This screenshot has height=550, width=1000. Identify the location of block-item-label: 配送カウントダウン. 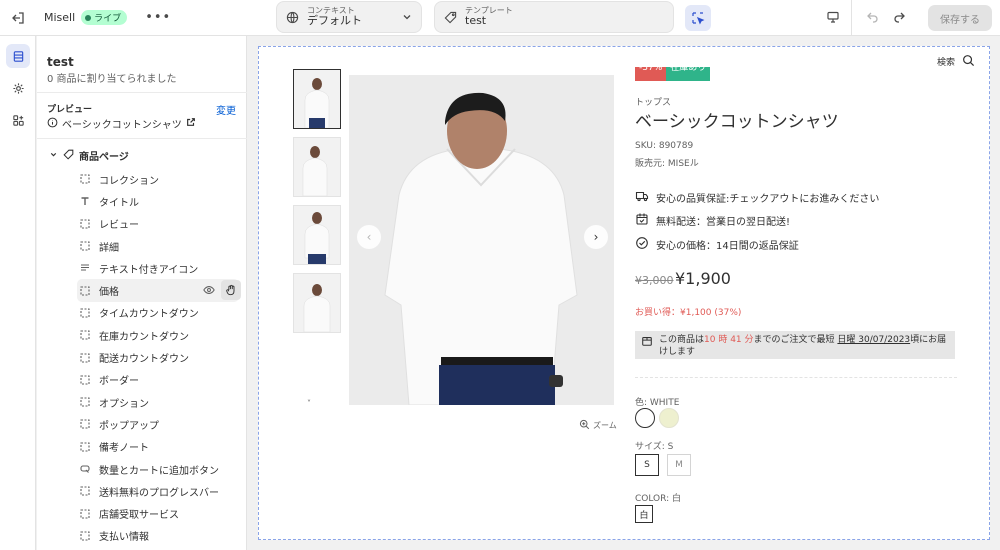
(144, 360).